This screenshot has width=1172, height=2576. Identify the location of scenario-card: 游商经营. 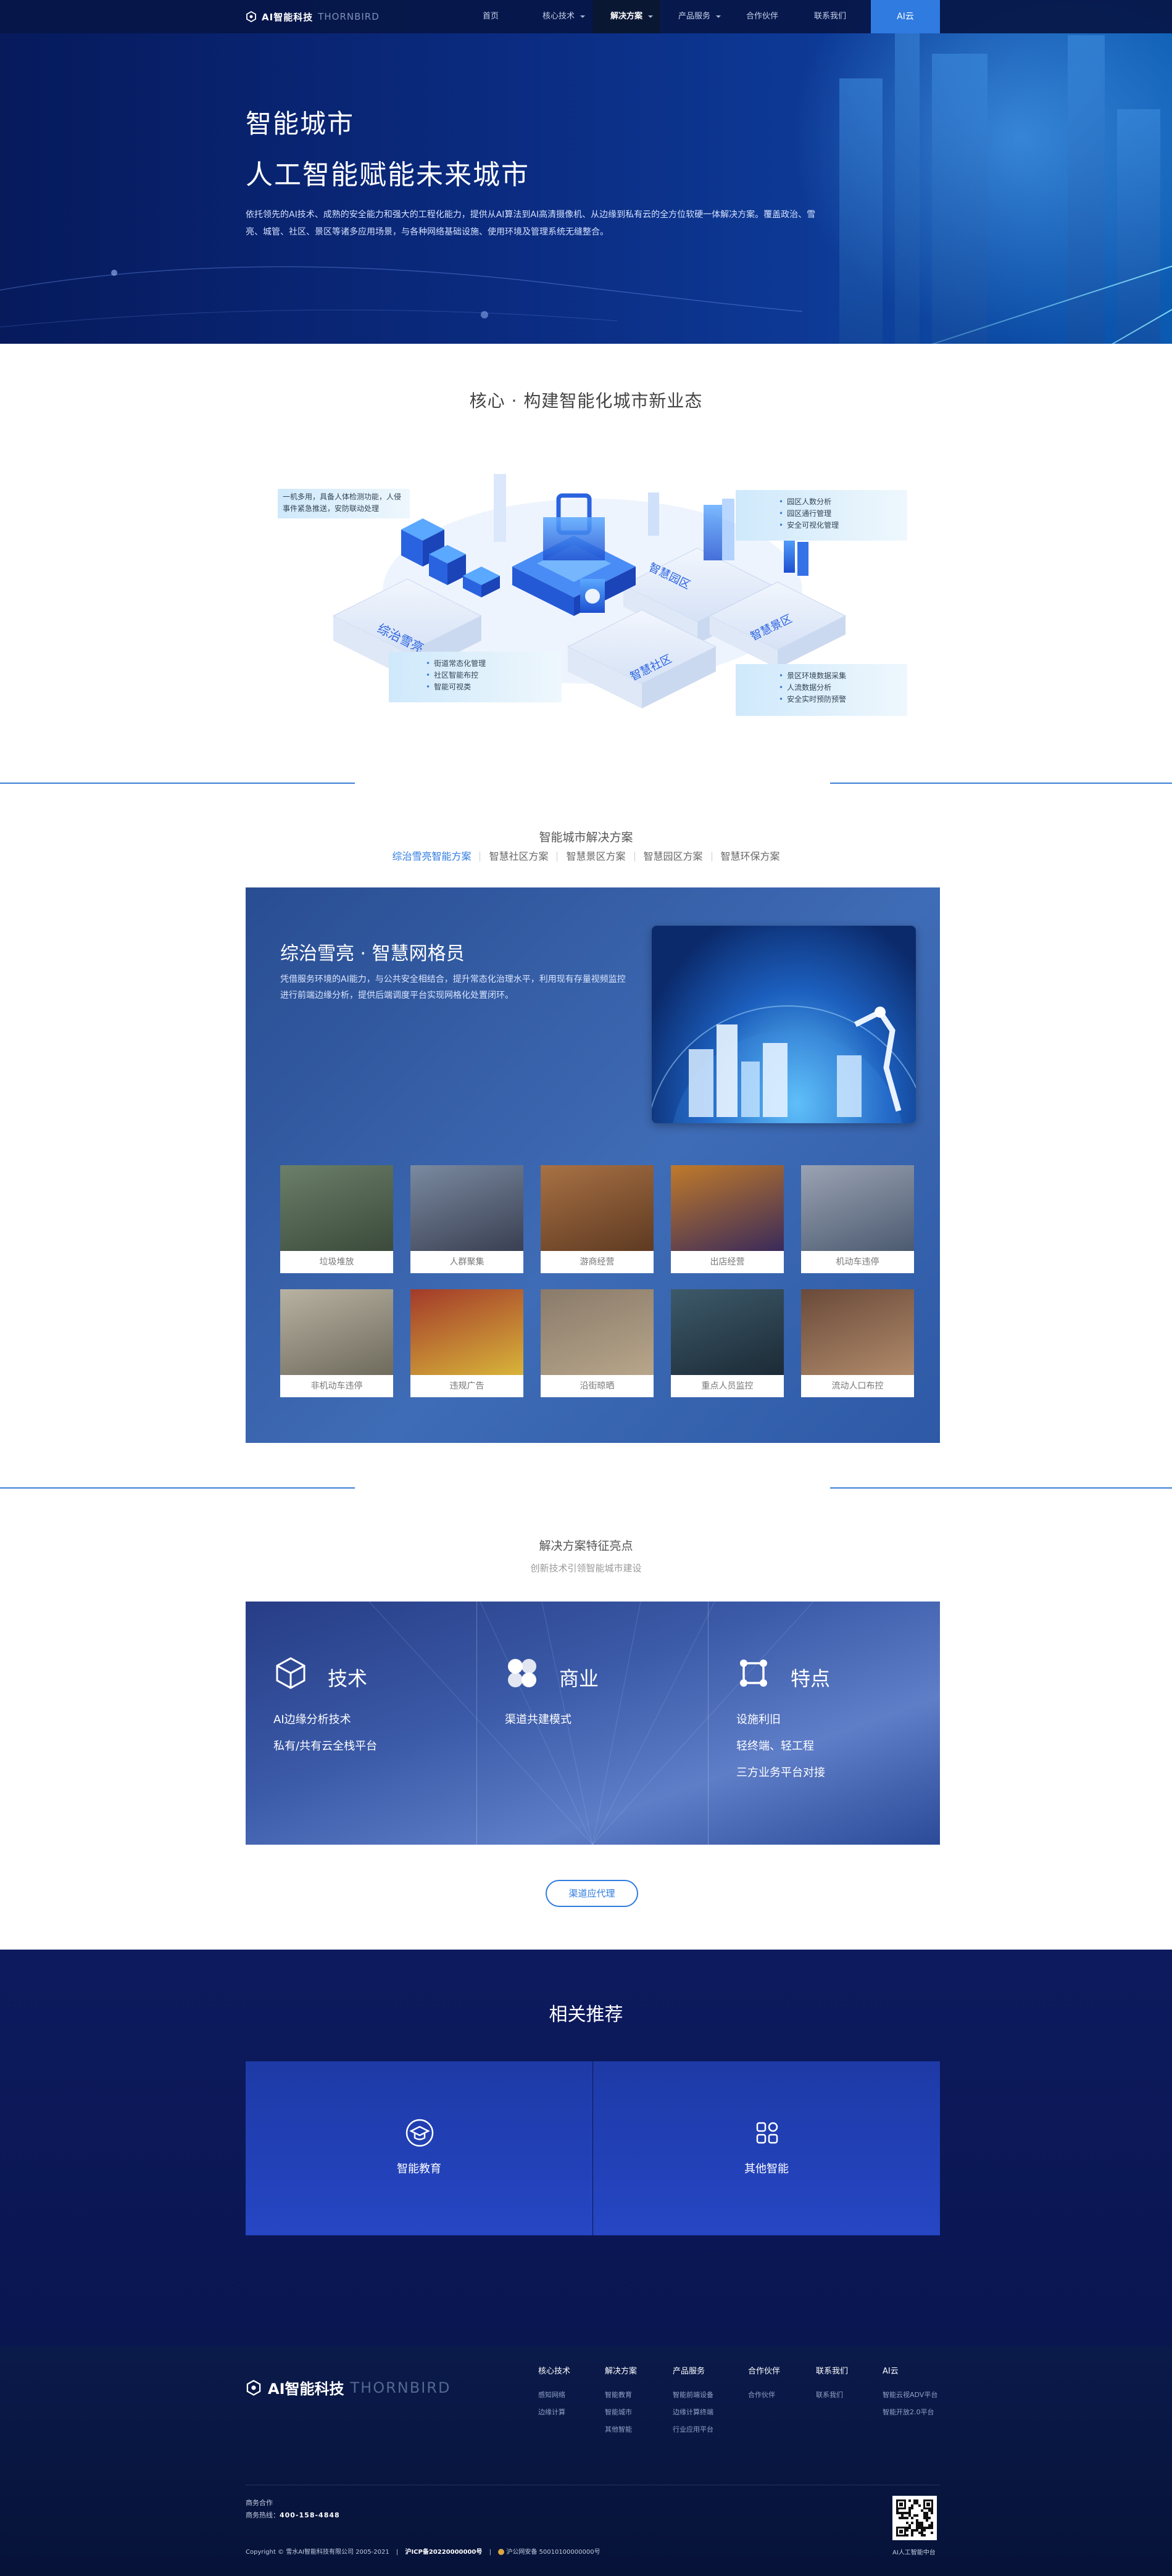
(597, 1219).